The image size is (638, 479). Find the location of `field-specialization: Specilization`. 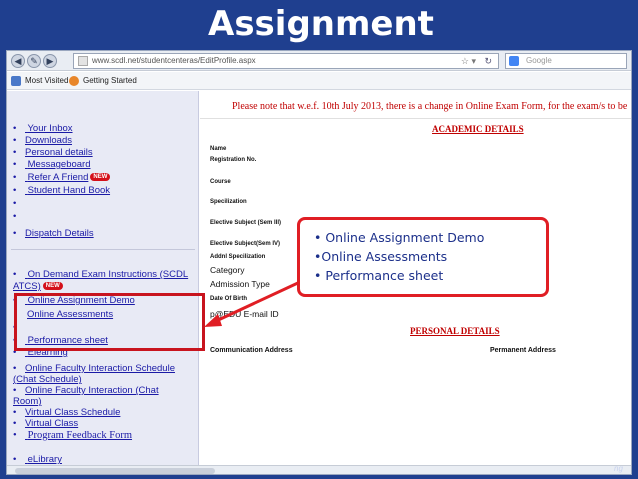

field-specialization: Specilization is located at coordinates (228, 202).